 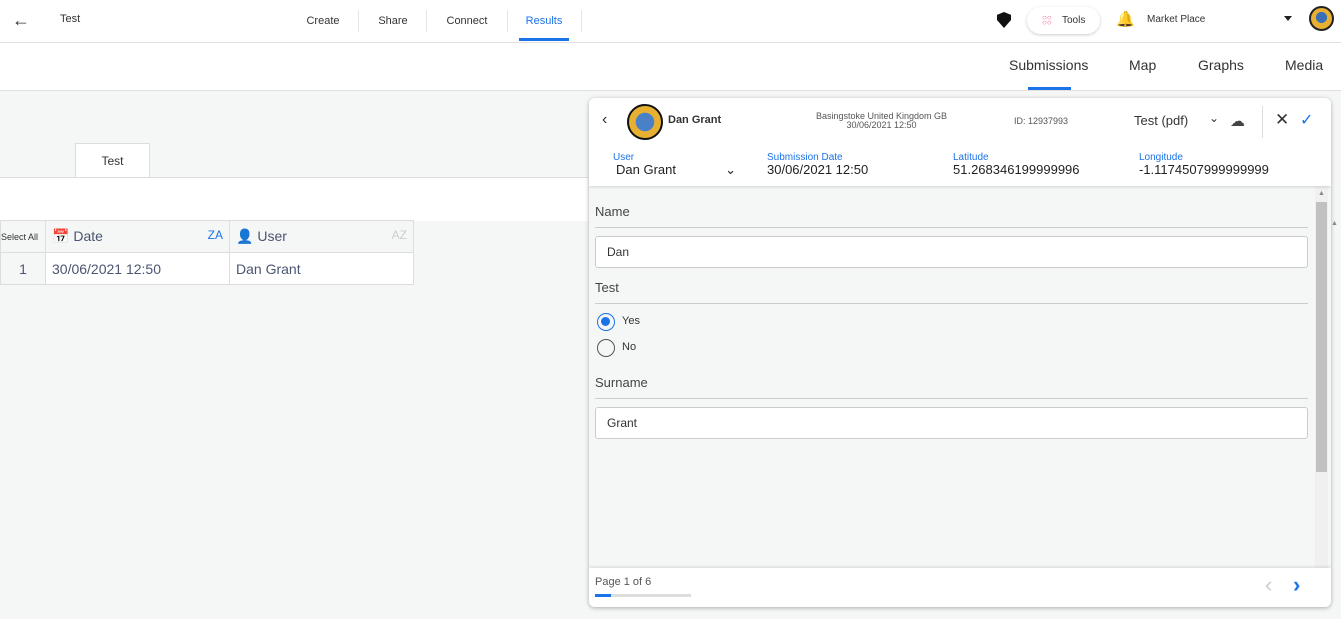 What do you see at coordinates (604, 120) in the screenshot?
I see `chevron-left-icon: ‹` at bounding box center [604, 120].